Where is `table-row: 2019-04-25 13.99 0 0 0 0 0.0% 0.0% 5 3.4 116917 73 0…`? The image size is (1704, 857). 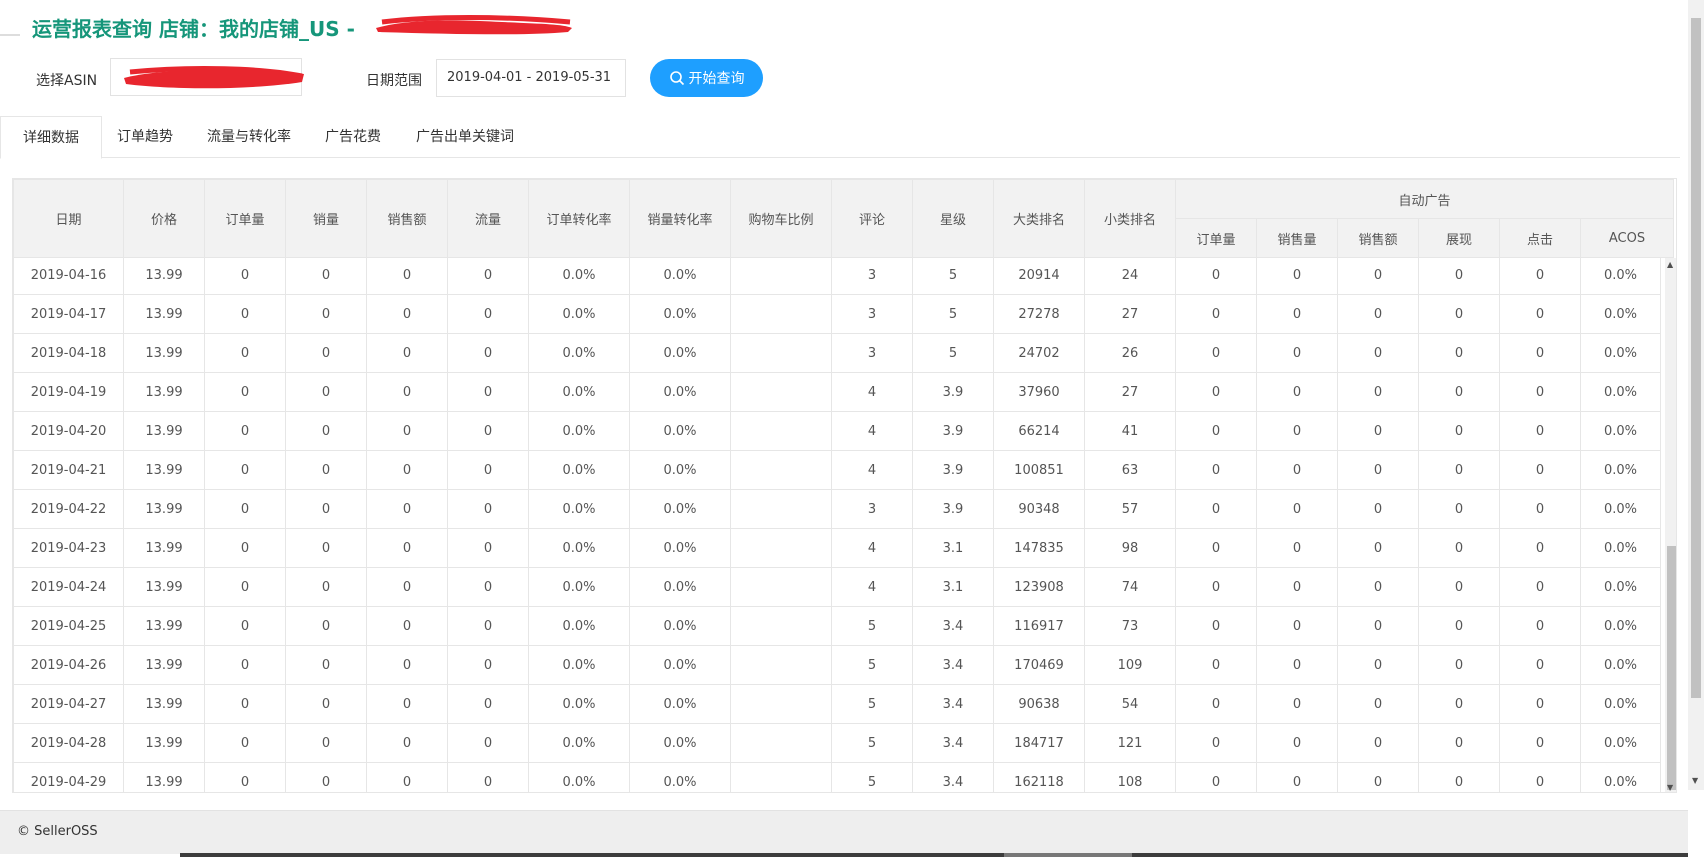 table-row: 2019-04-25 13.99 0 0 0 0 0.0% 0.0% 5 3.4 116917 73 0… is located at coordinates (837, 626).